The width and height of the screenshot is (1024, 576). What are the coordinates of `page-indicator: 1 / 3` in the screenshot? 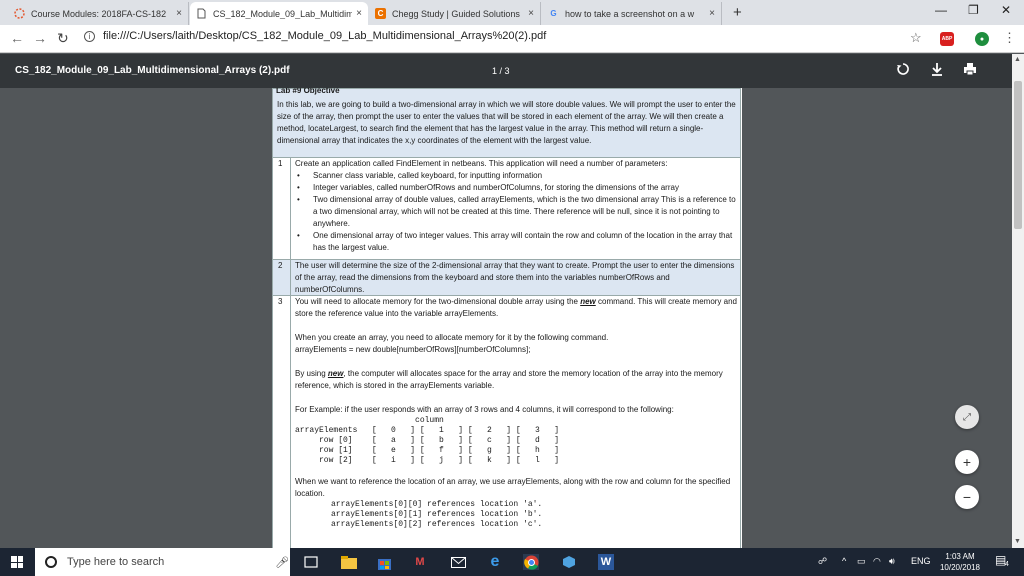 It's located at (501, 71).